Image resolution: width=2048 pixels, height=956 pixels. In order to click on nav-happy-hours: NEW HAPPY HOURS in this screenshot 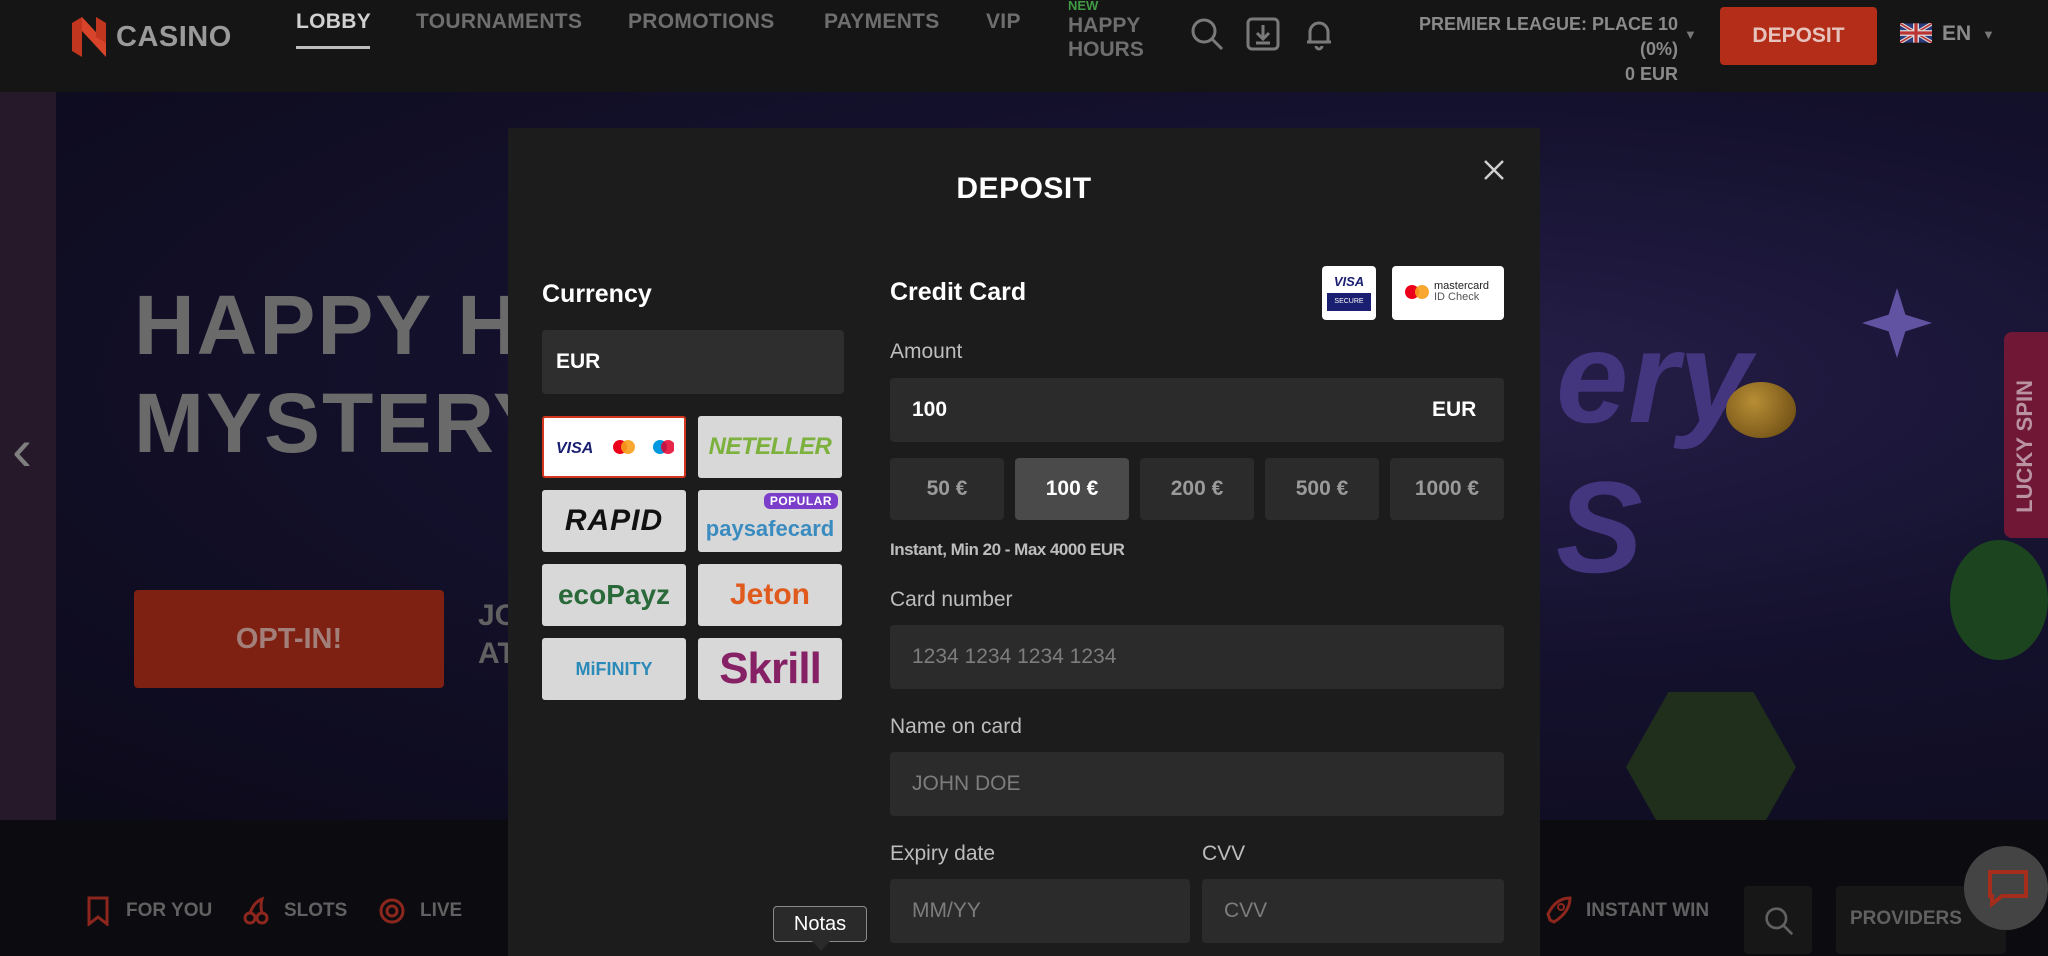, I will do `click(1118, 31)`.